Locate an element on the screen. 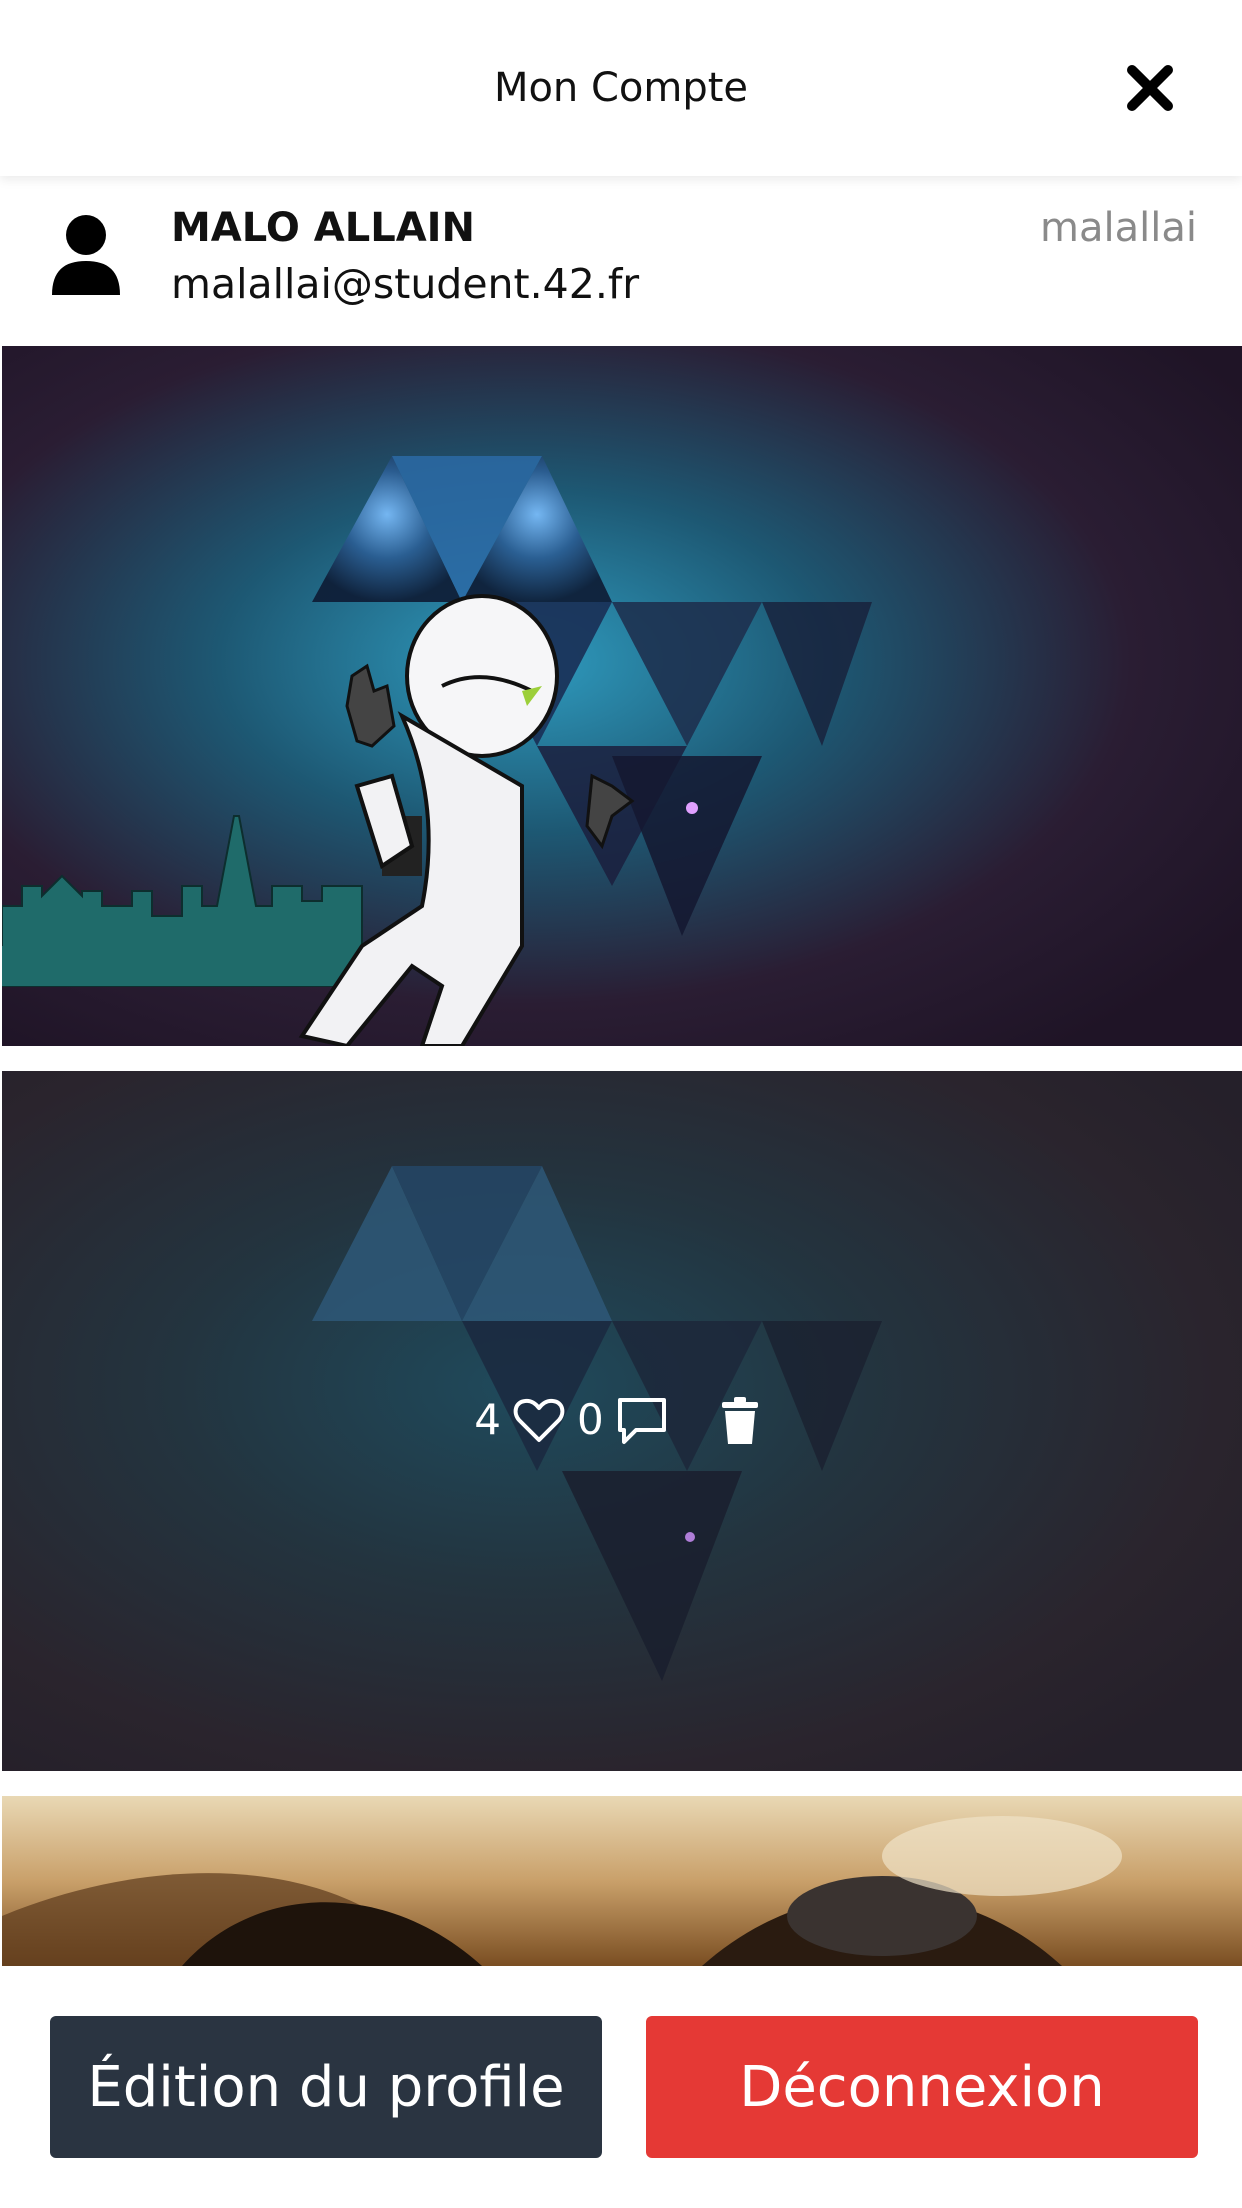 This screenshot has height=2208, width=1242. comment-icon is located at coordinates (642, 1420).